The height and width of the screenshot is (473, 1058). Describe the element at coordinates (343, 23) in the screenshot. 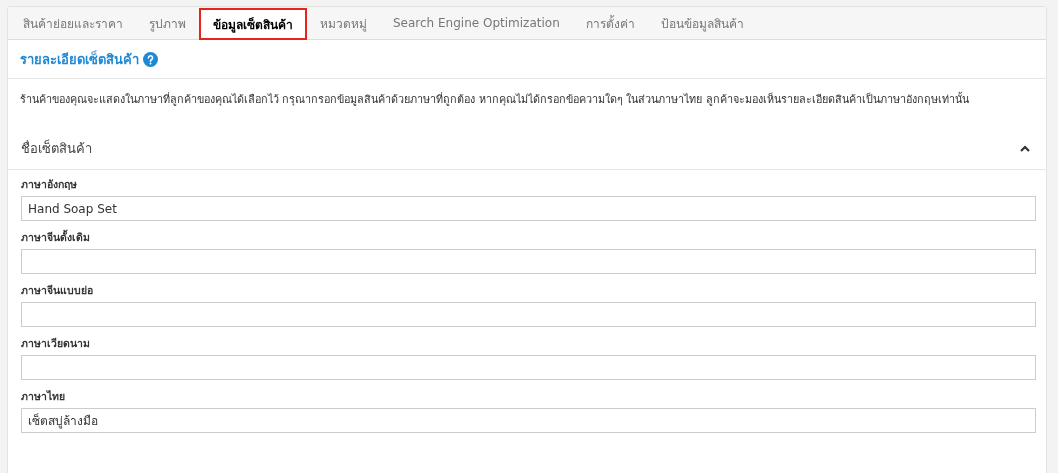

I see `tab: หมวดหมู่` at that location.